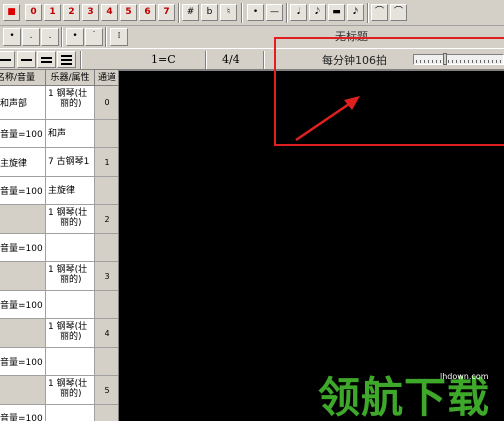 This screenshot has width=504, height=421. Describe the element at coordinates (23, 78) in the screenshot. I see `column-header-name: 名称/音量` at that location.